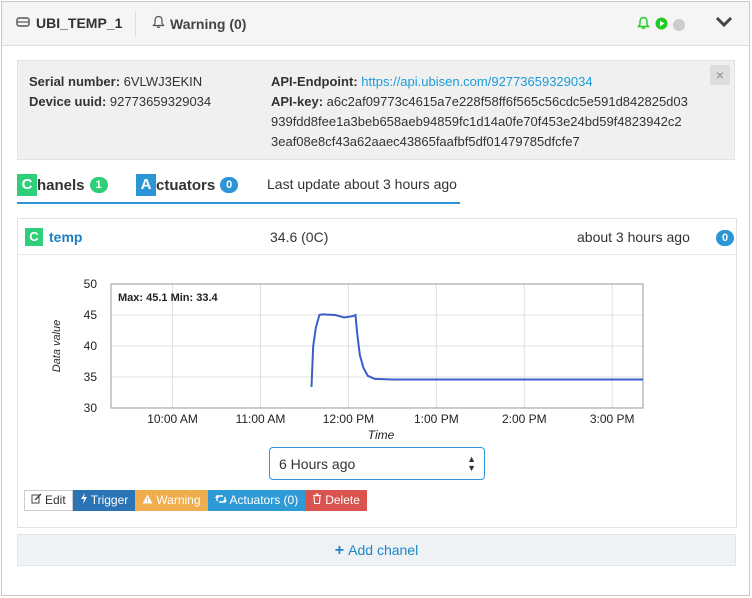  I want to click on device-title: UBI_TEMP_1, so click(69, 23).